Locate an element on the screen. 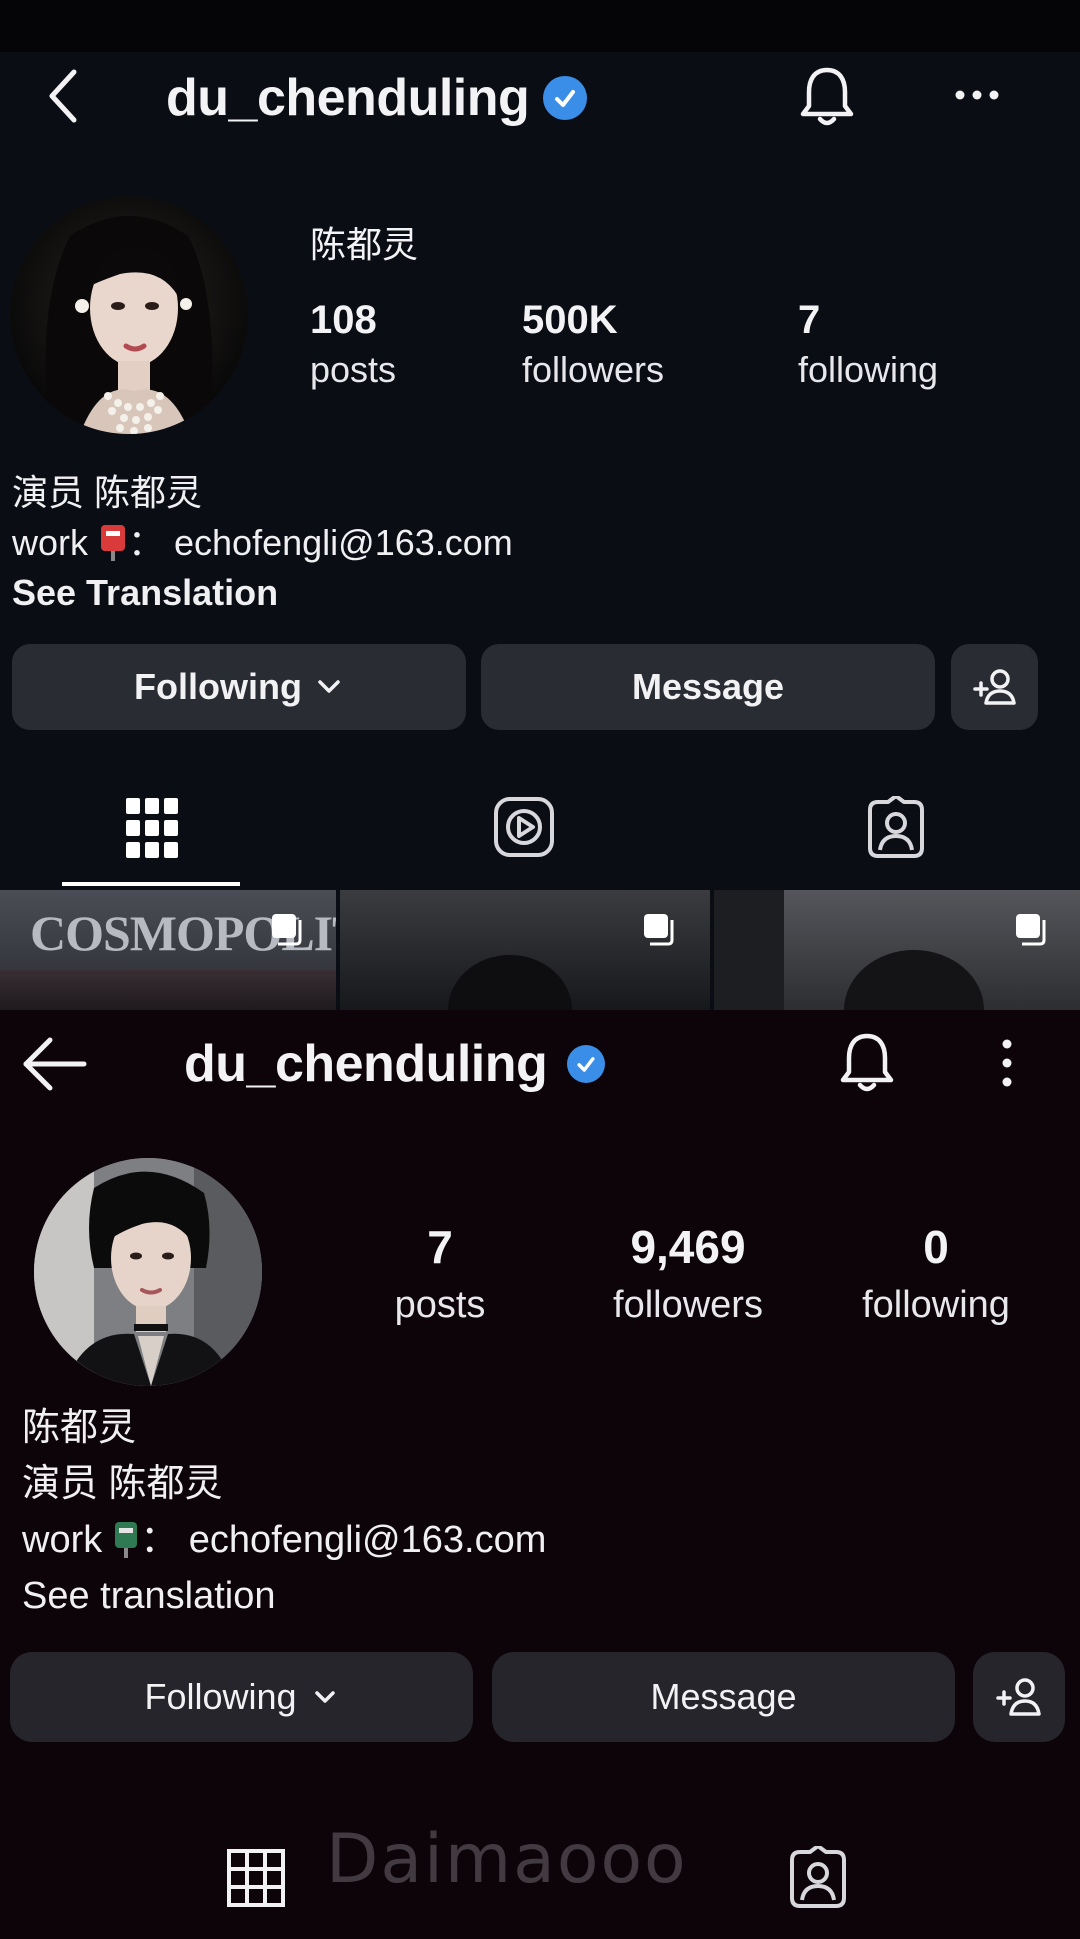 The width and height of the screenshot is (1080, 1939). reels-icon is located at coordinates (524, 827).